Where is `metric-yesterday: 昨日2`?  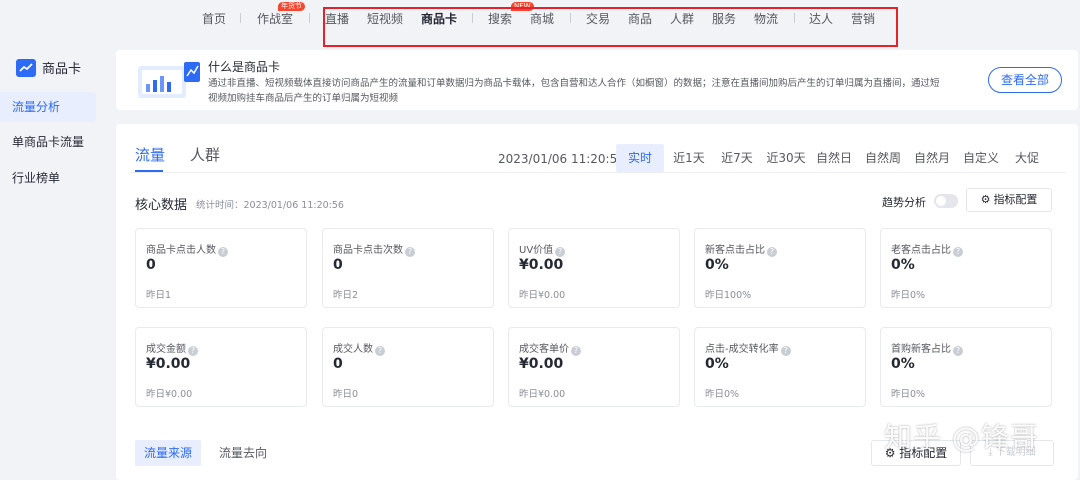
metric-yesterday: 昨日2 is located at coordinates (346, 295).